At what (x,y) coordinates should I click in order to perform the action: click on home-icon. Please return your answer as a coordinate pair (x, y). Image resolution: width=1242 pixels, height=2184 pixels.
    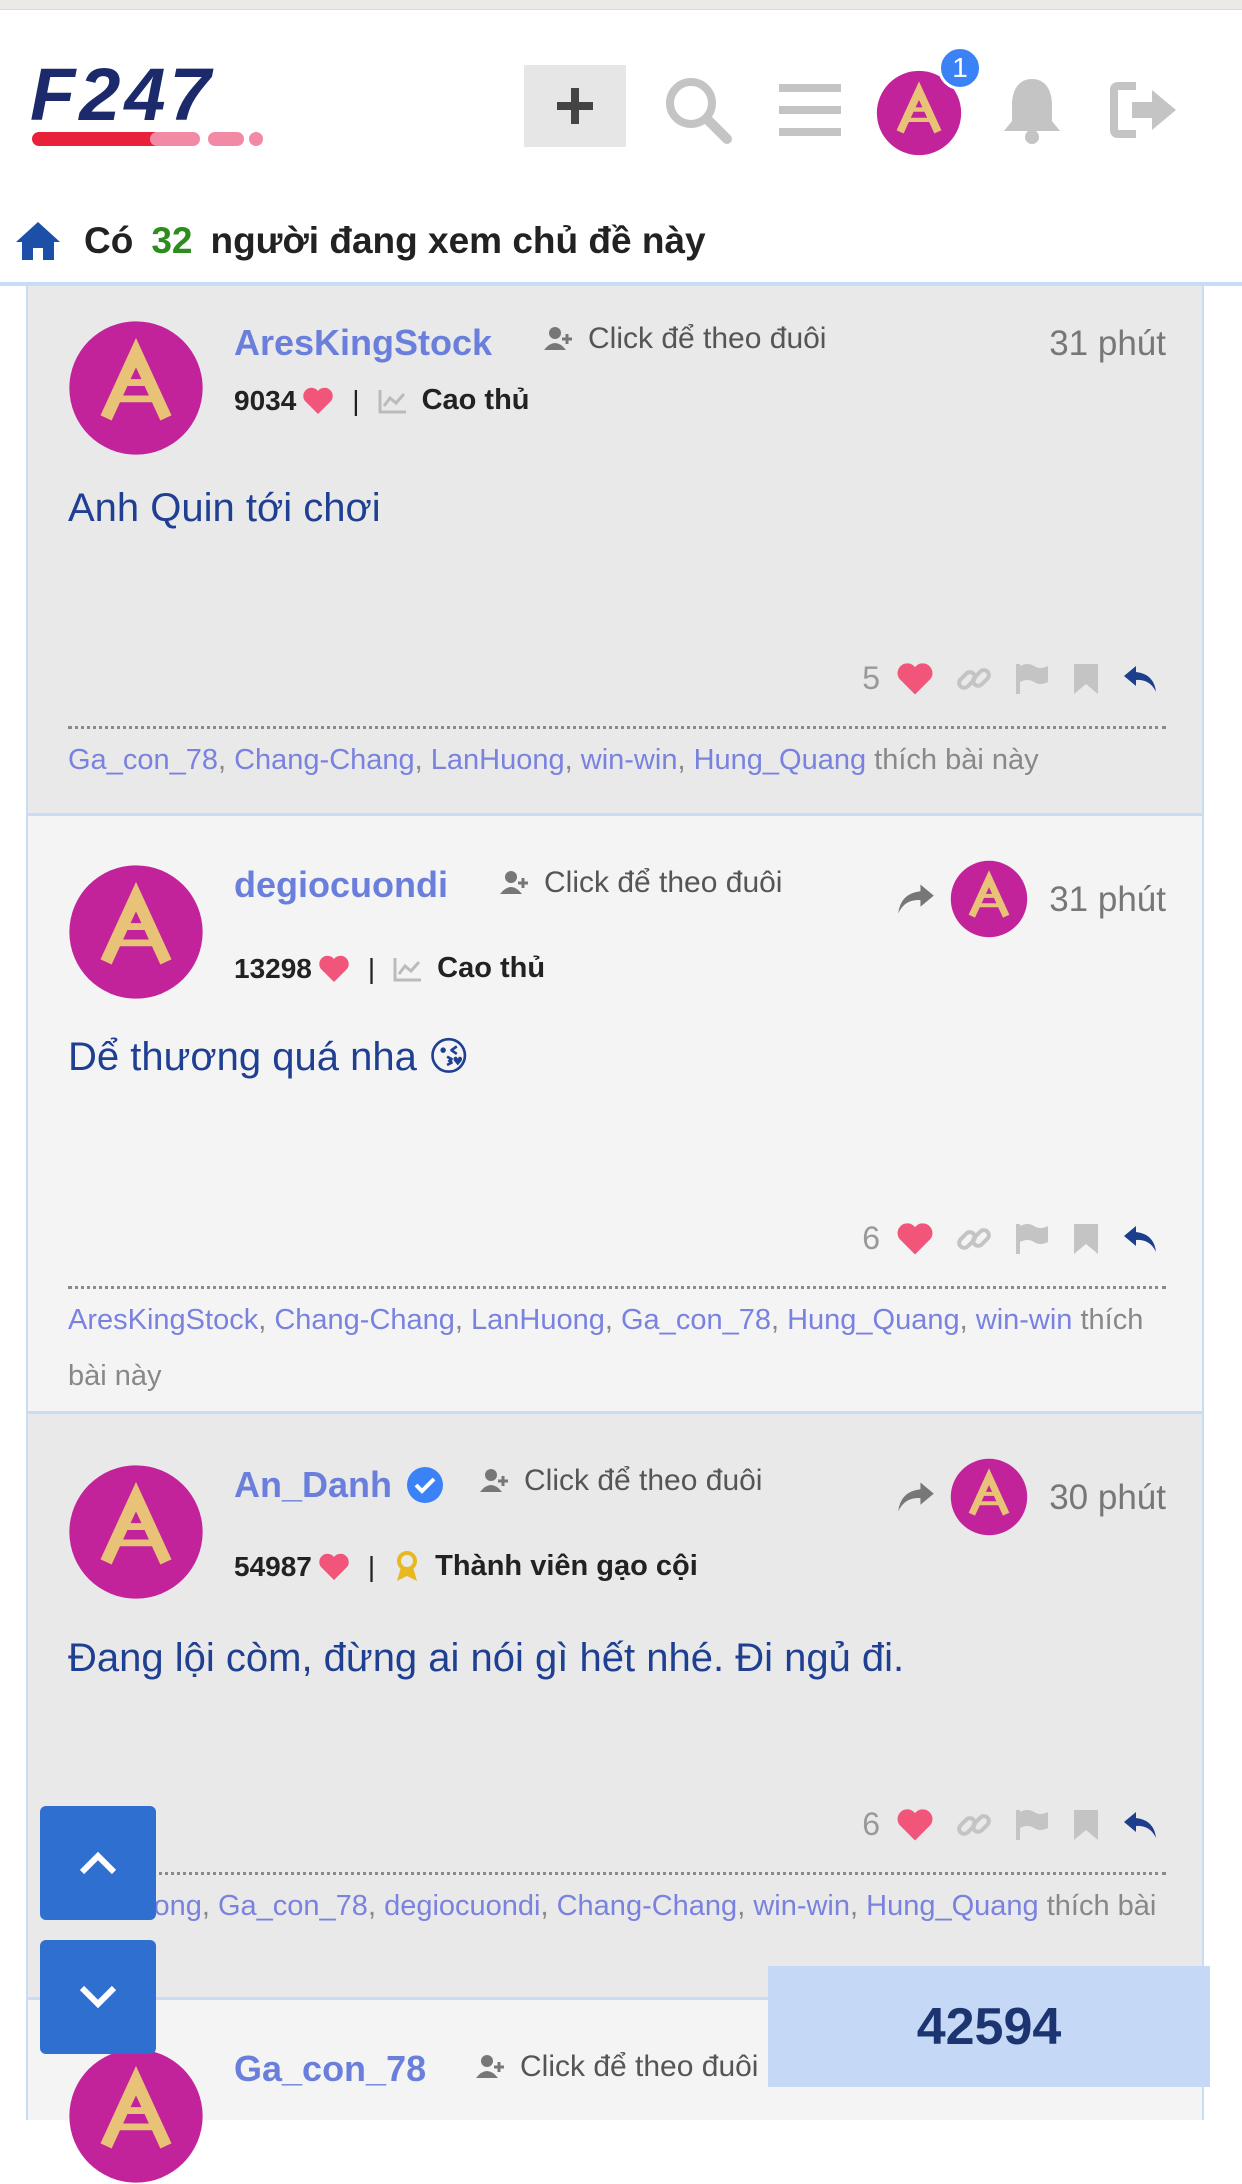
    Looking at the image, I should click on (38, 241).